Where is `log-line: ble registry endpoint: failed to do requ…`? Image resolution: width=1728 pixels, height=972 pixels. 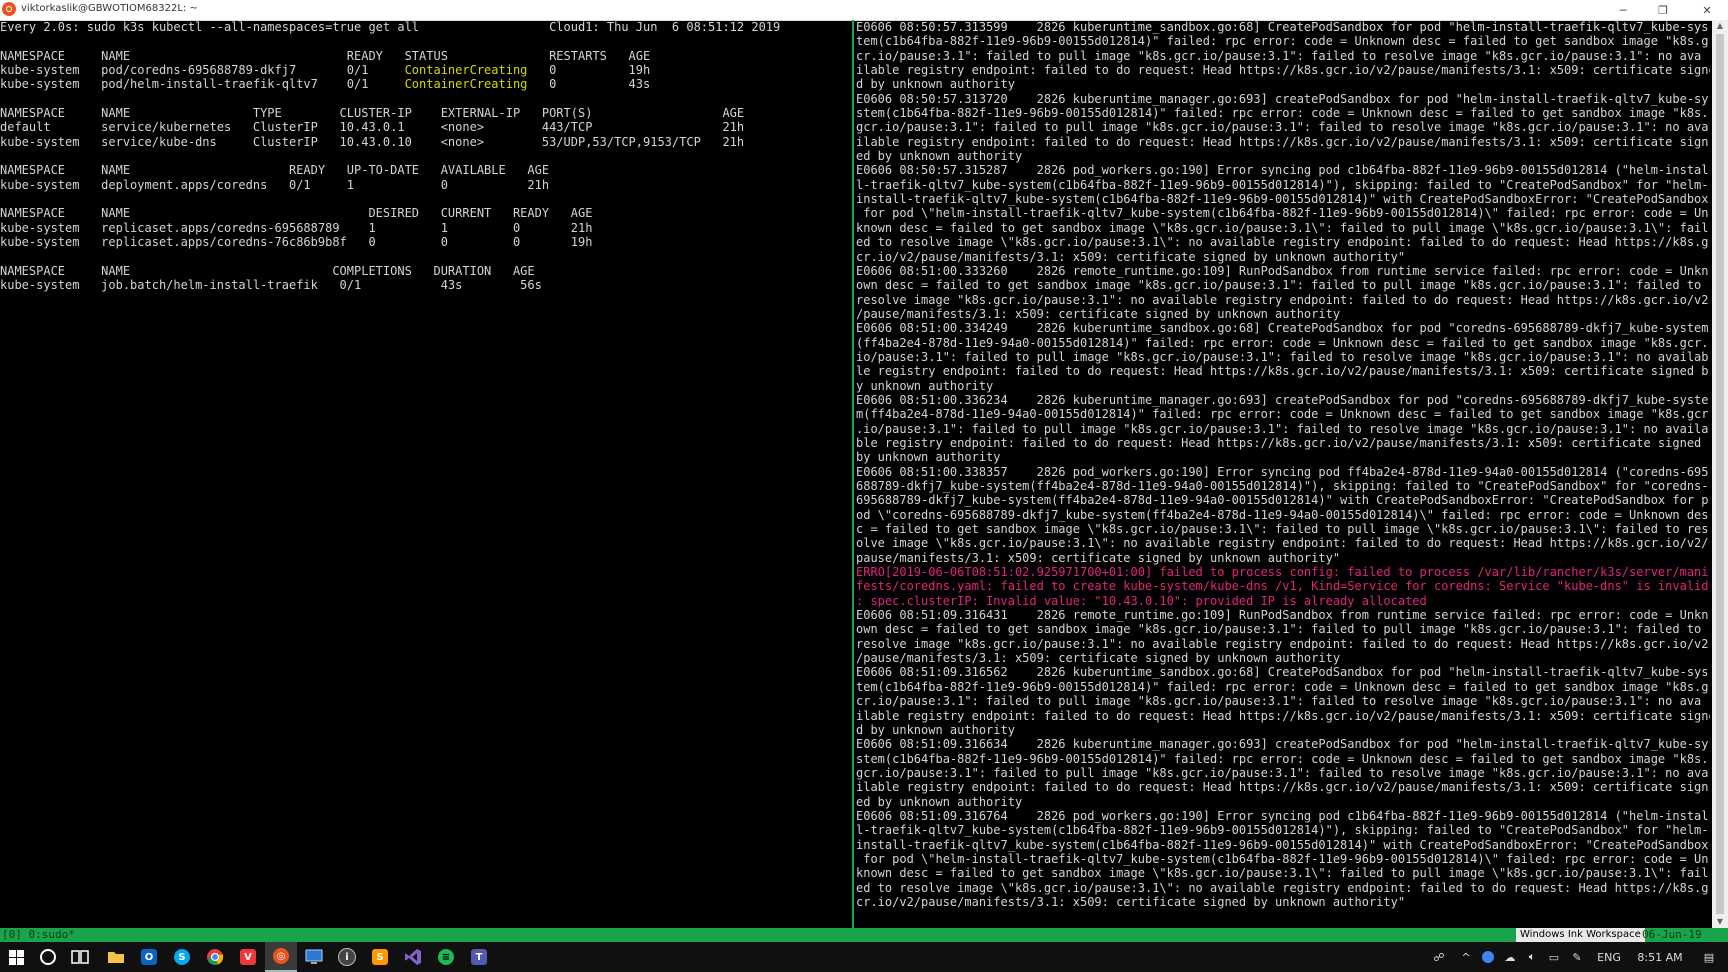
log-line: ble registry endpoint: failed to do requ… is located at coordinates (1279, 442).